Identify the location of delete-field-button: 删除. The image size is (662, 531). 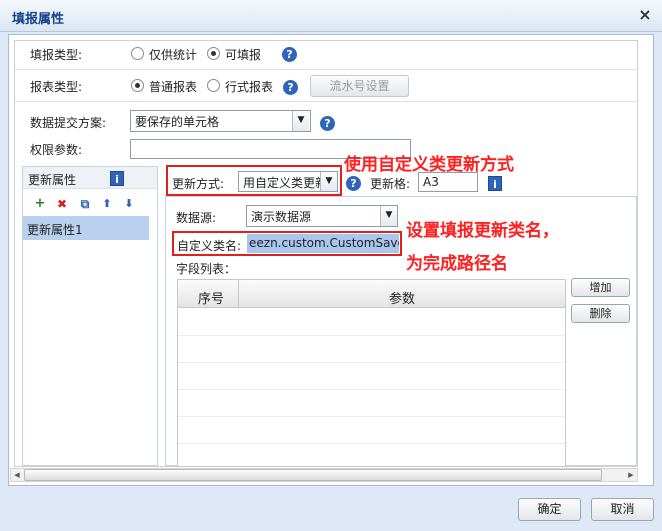
(600, 313).